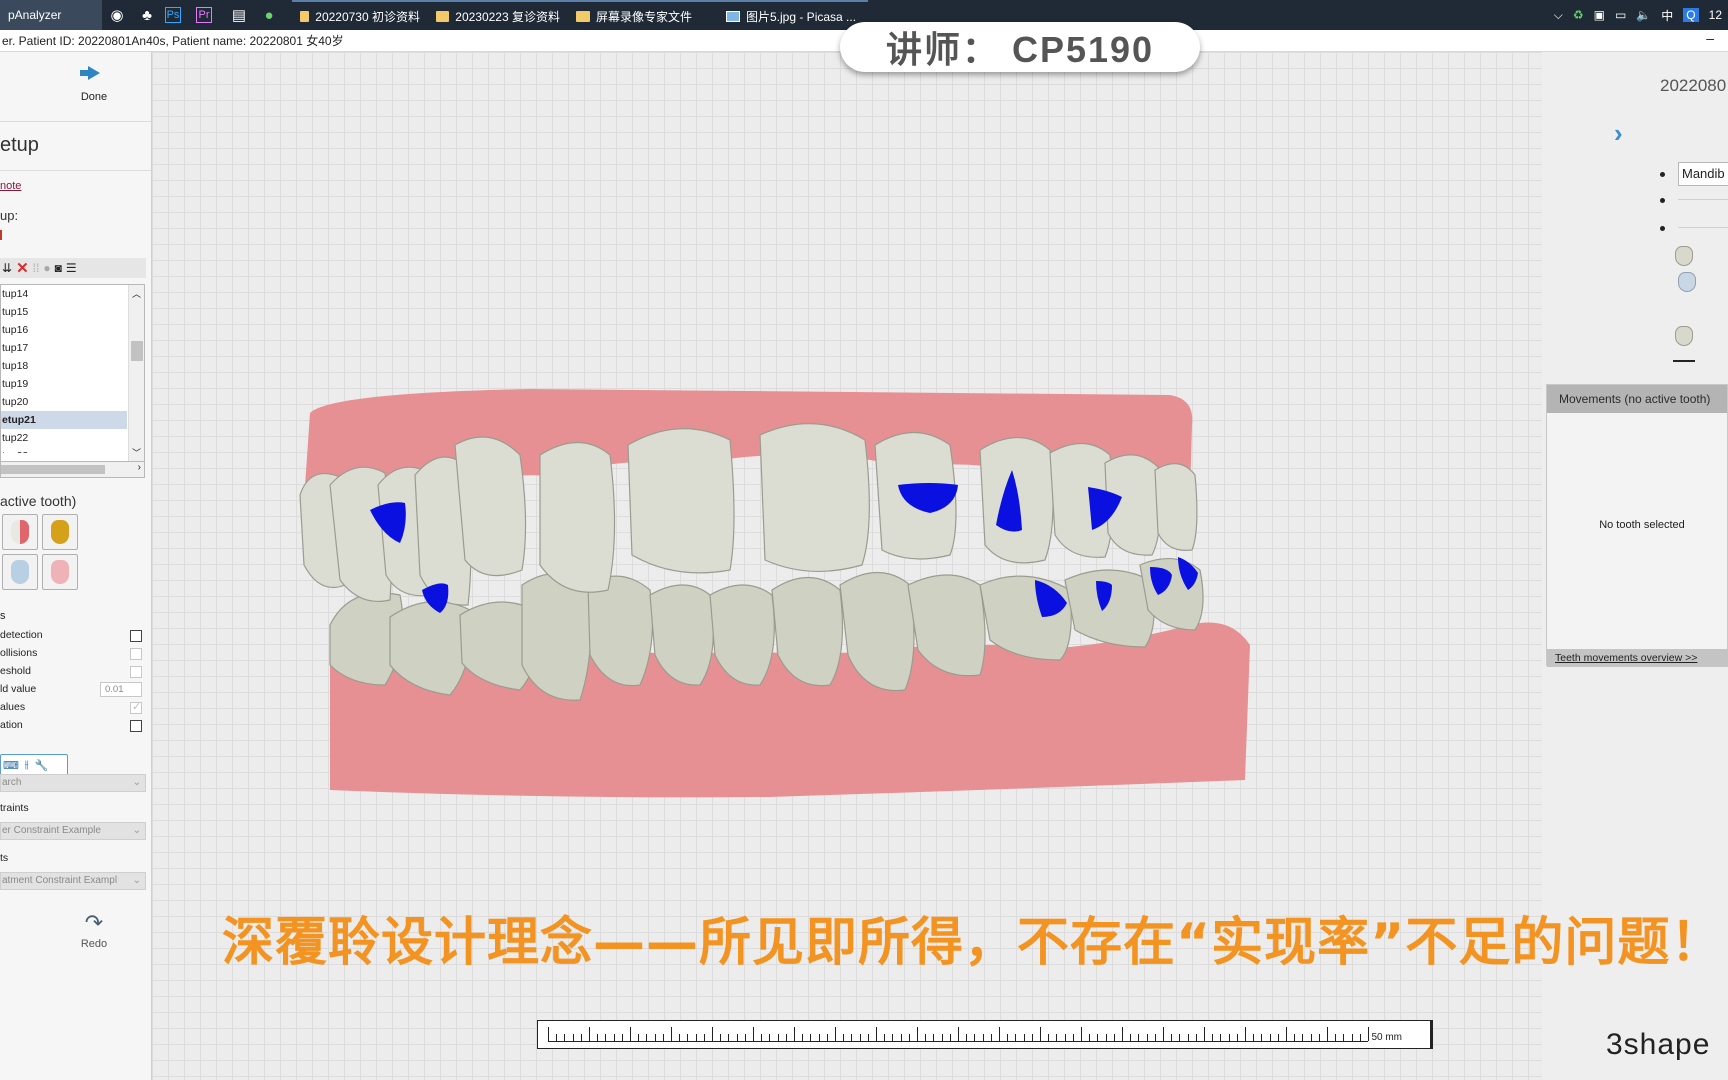 This screenshot has width=1728, height=1080. What do you see at coordinates (136, 373) in the screenshot?
I see `vertical-scrollbar: ︿ ﹀` at bounding box center [136, 373].